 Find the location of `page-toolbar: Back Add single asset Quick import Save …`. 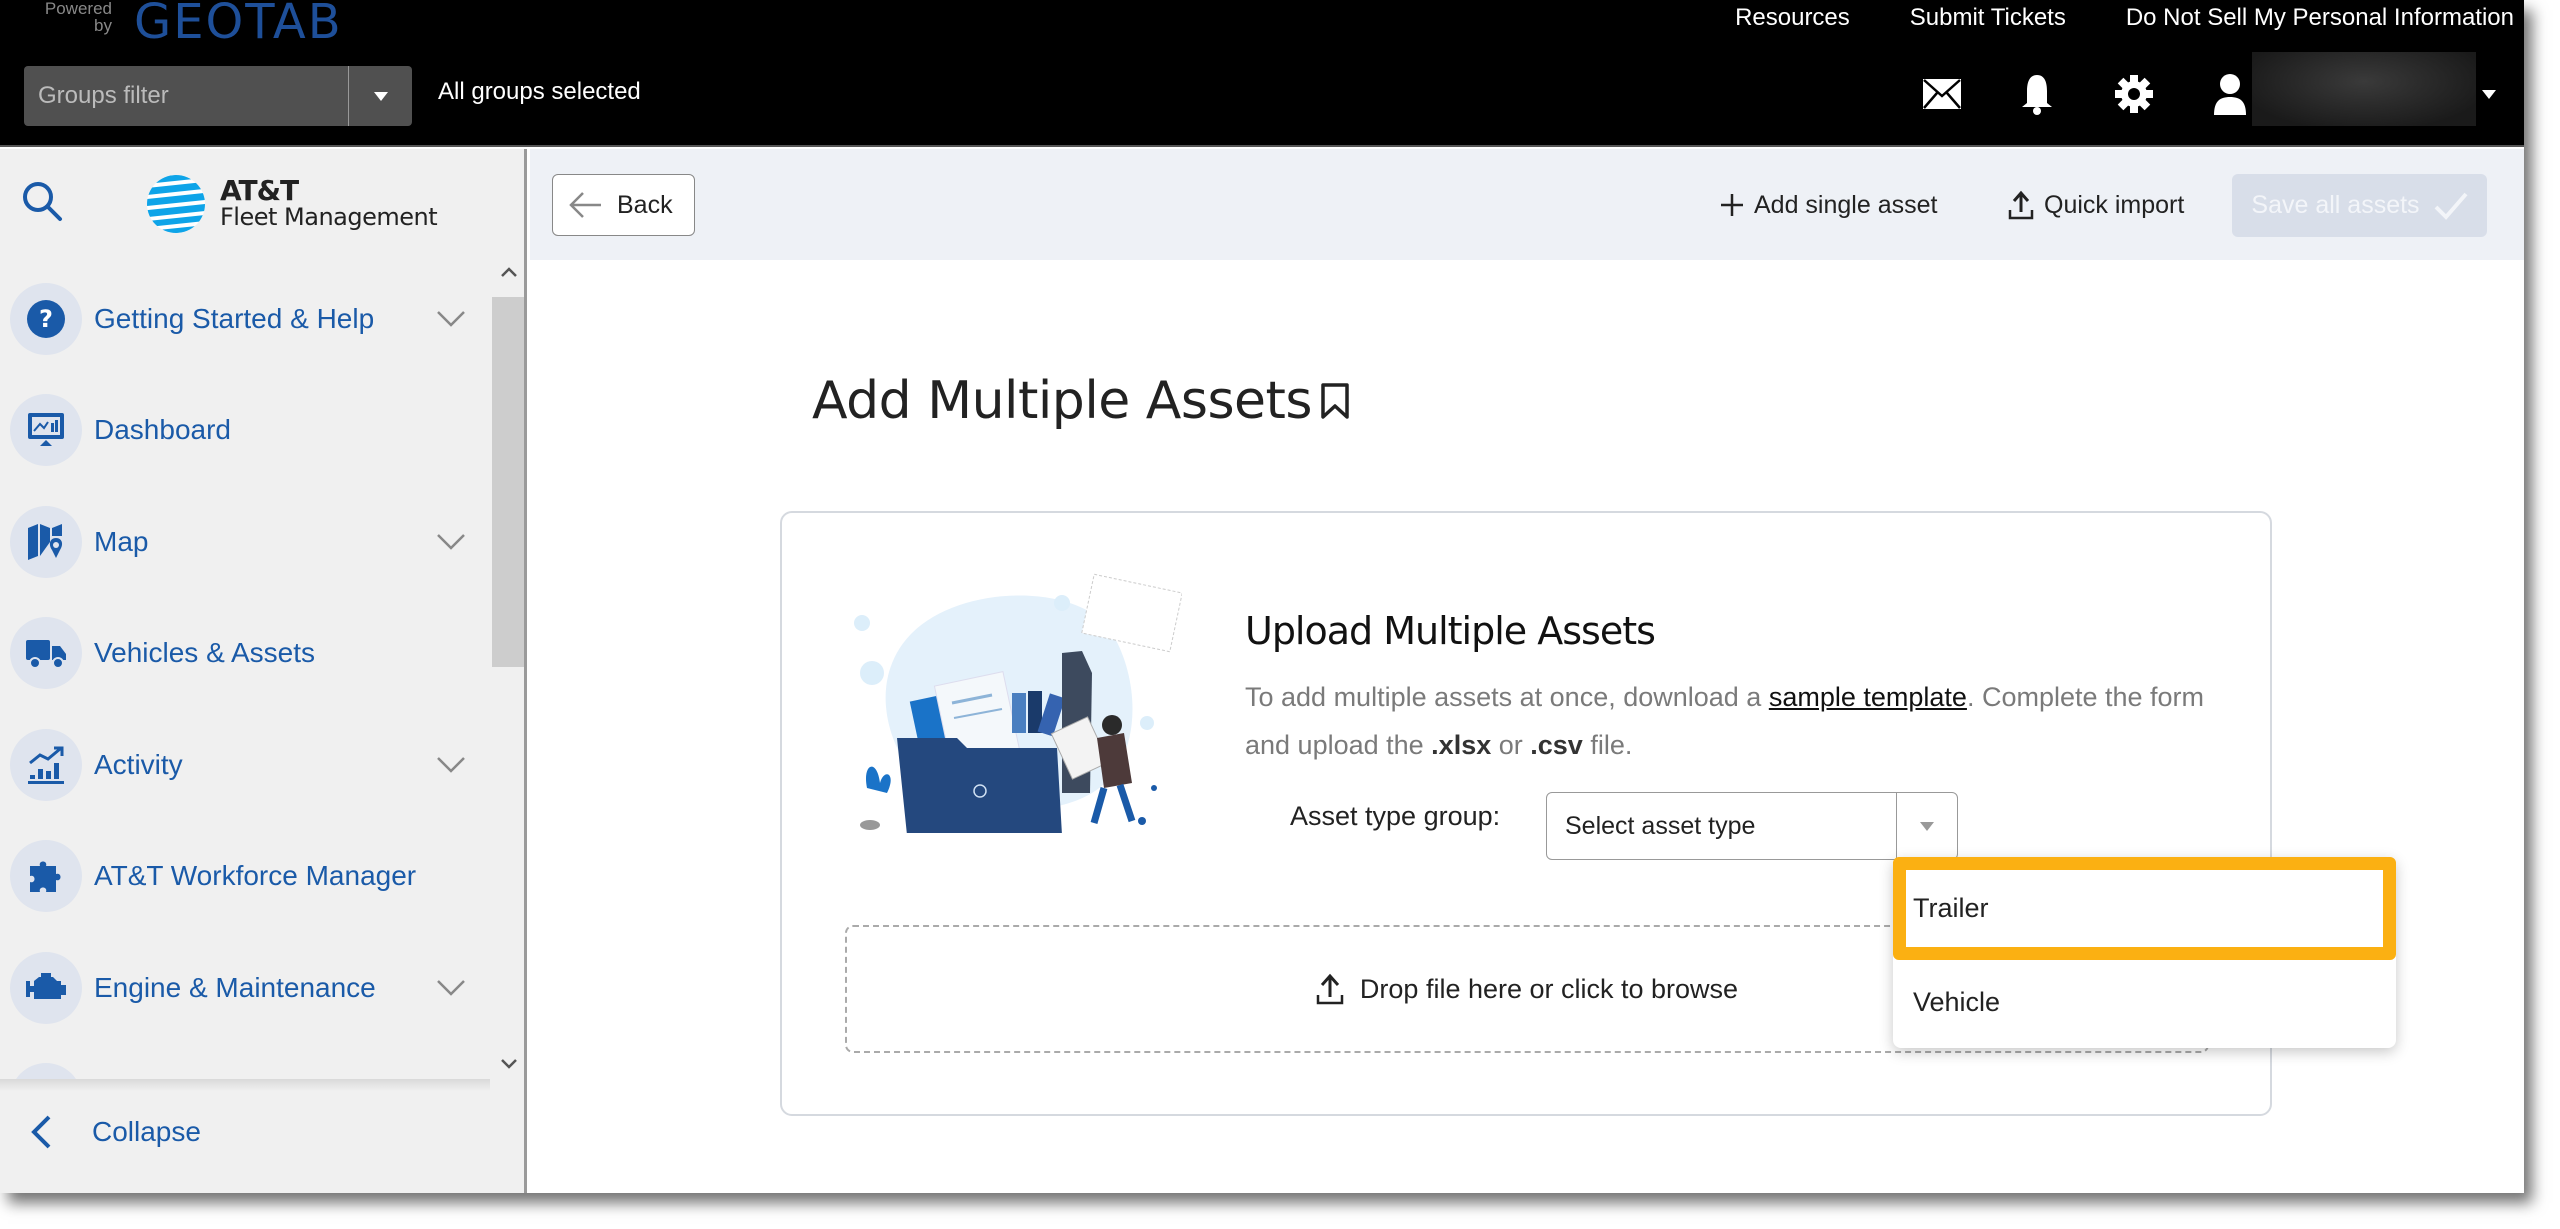

page-toolbar: Back Add single asset Quick import Save … is located at coordinates (1527, 204).